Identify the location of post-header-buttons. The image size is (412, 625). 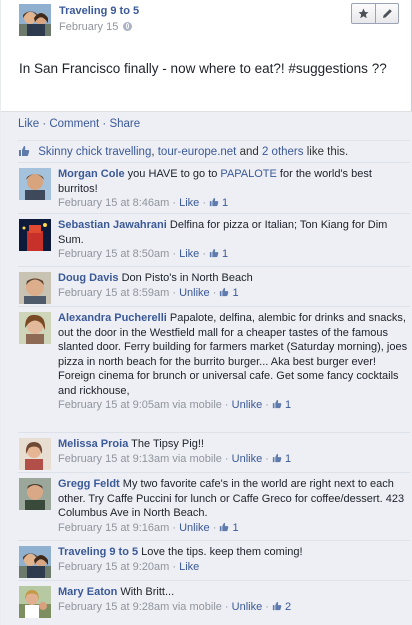
(375, 13).